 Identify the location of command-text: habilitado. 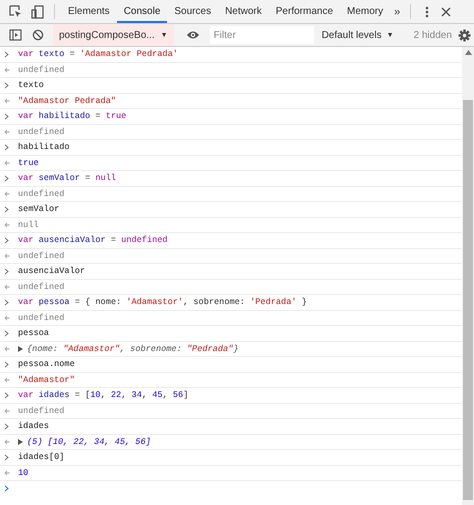
(44, 147).